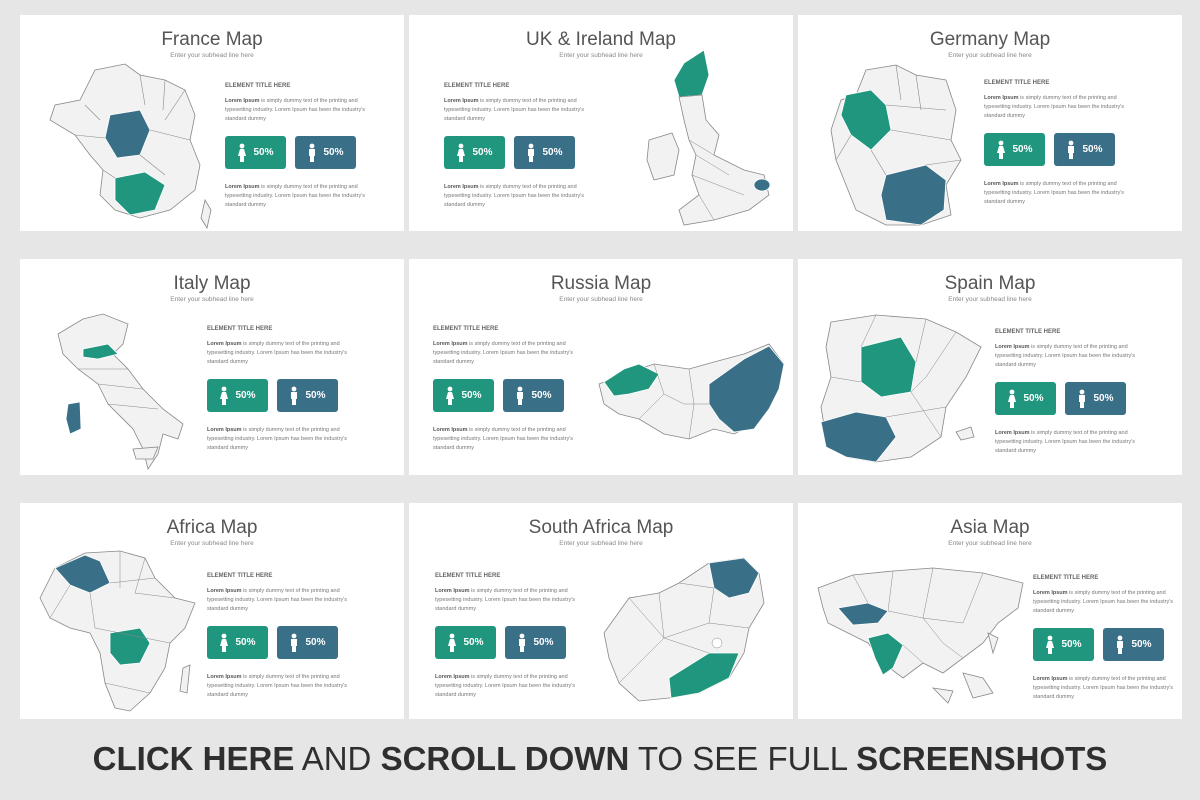 The height and width of the screenshot is (800, 1200). Describe the element at coordinates (990, 527) in the screenshot. I see `slide-title: Asia Map` at that location.